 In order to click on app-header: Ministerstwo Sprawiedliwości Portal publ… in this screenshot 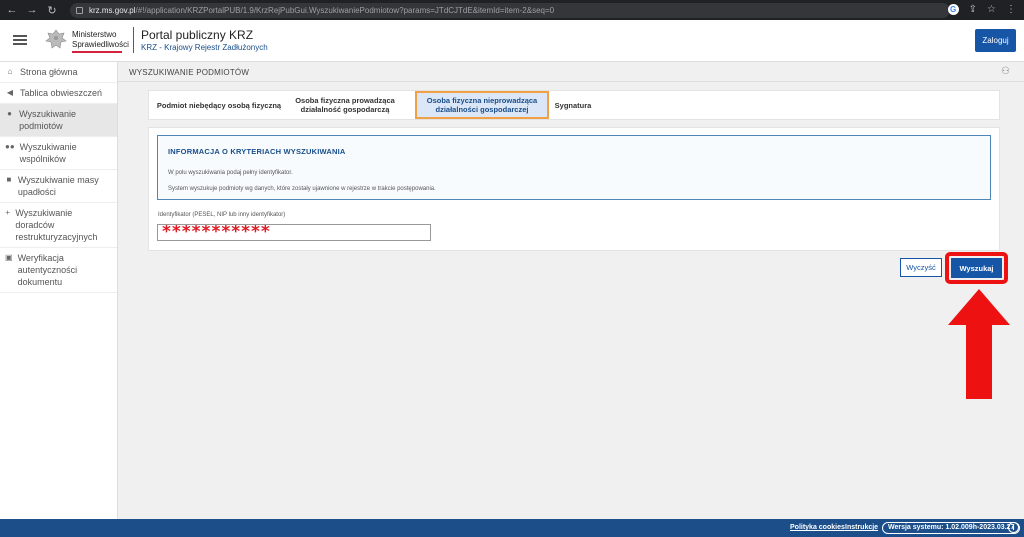, I will do `click(512, 41)`.